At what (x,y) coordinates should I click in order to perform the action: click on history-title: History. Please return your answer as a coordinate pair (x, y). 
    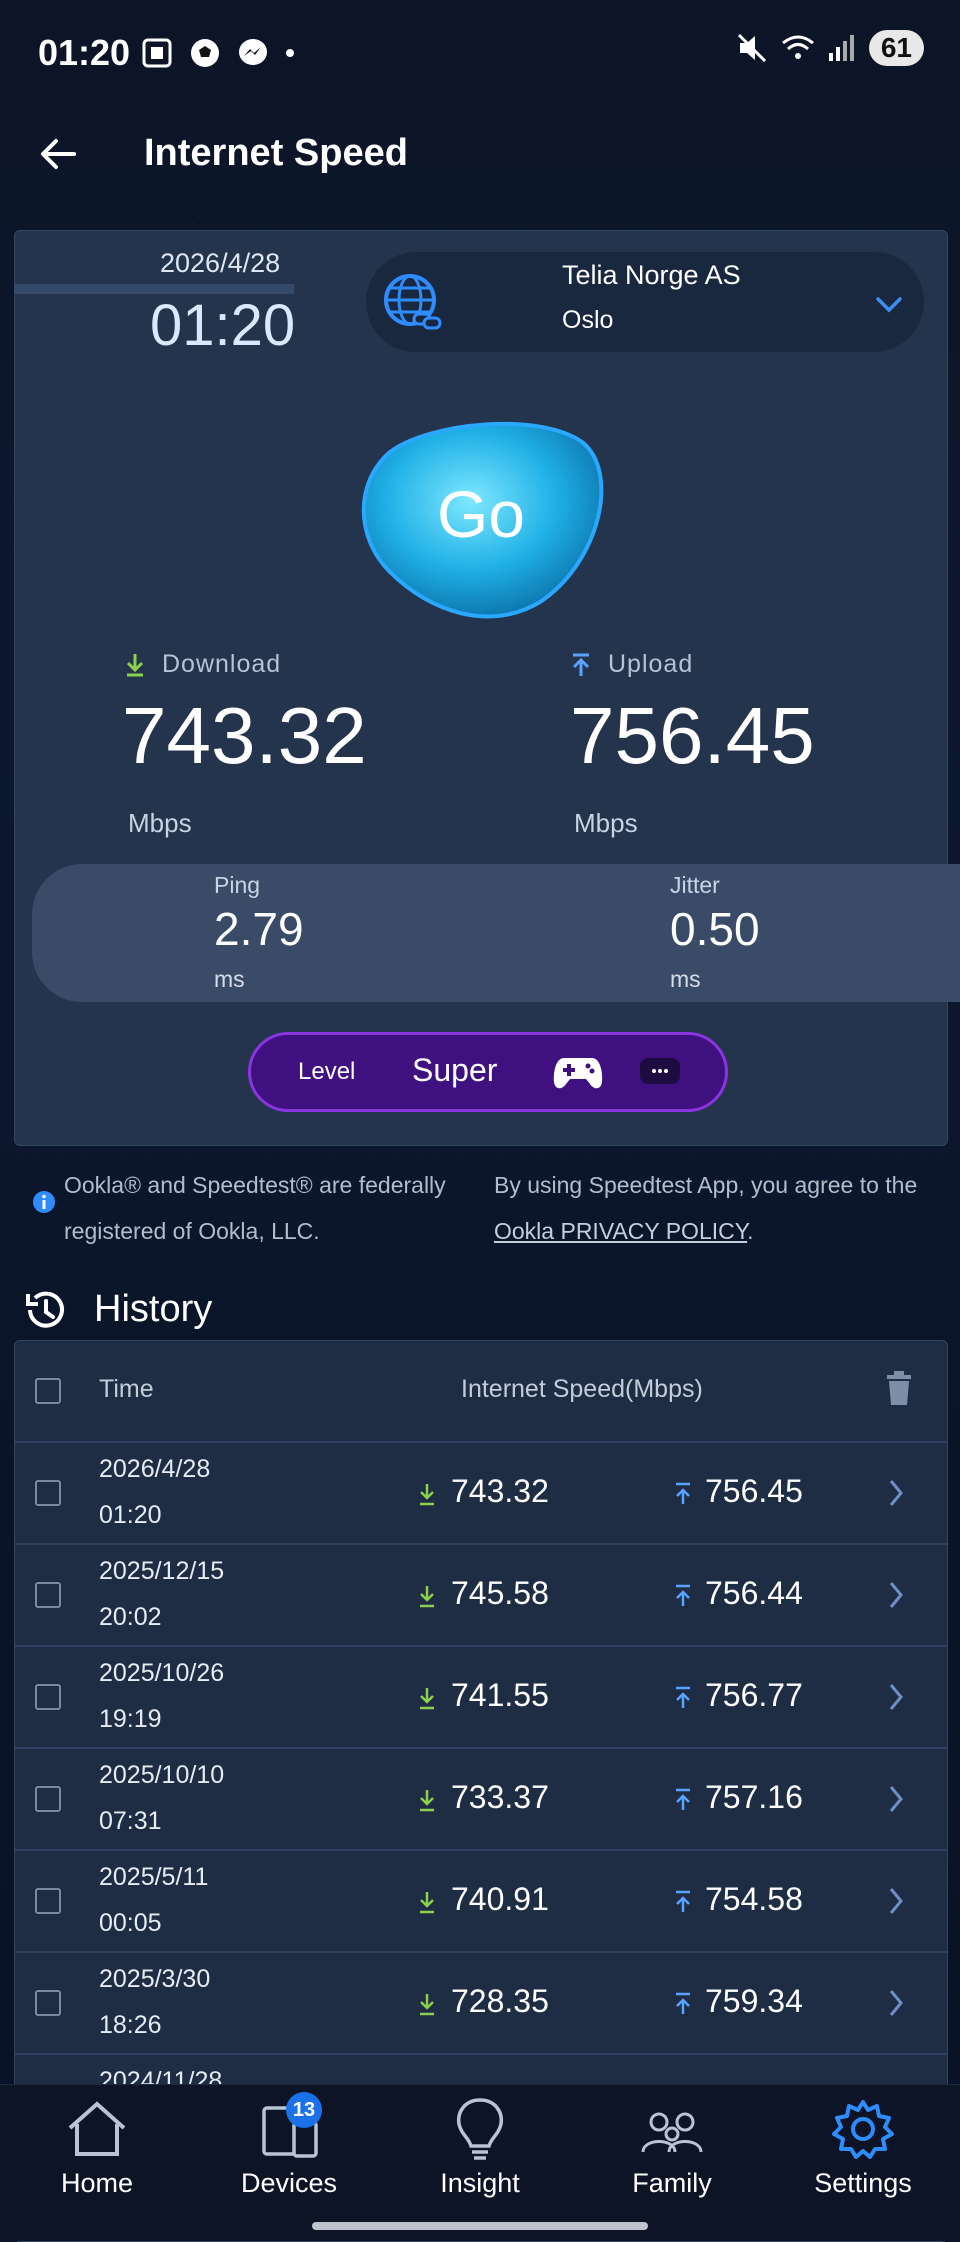
    Looking at the image, I should click on (153, 1309).